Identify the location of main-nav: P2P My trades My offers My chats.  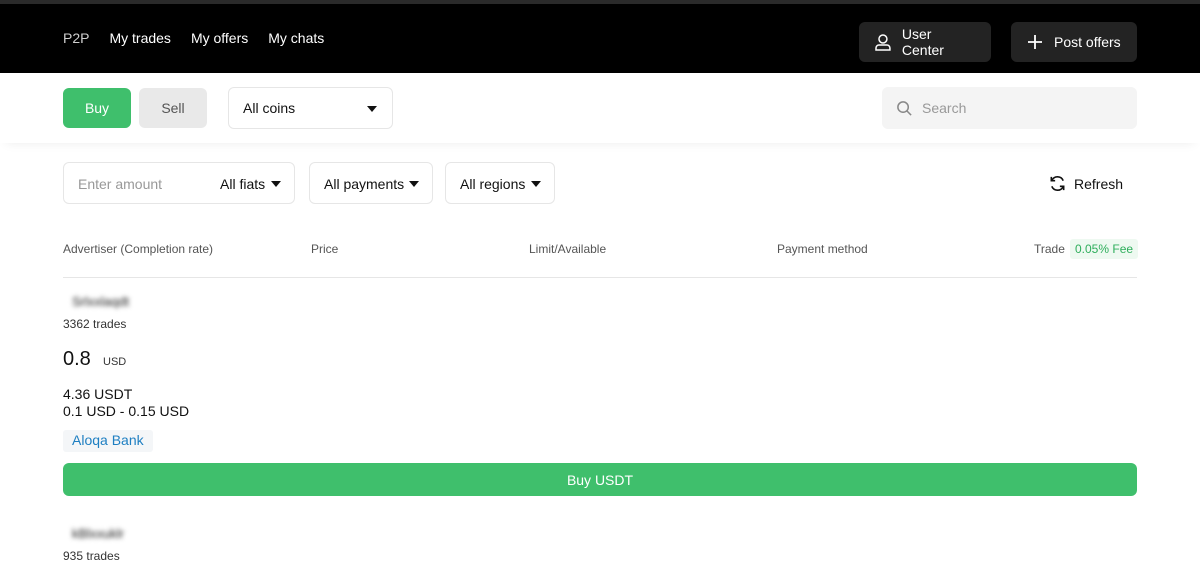
(193, 38).